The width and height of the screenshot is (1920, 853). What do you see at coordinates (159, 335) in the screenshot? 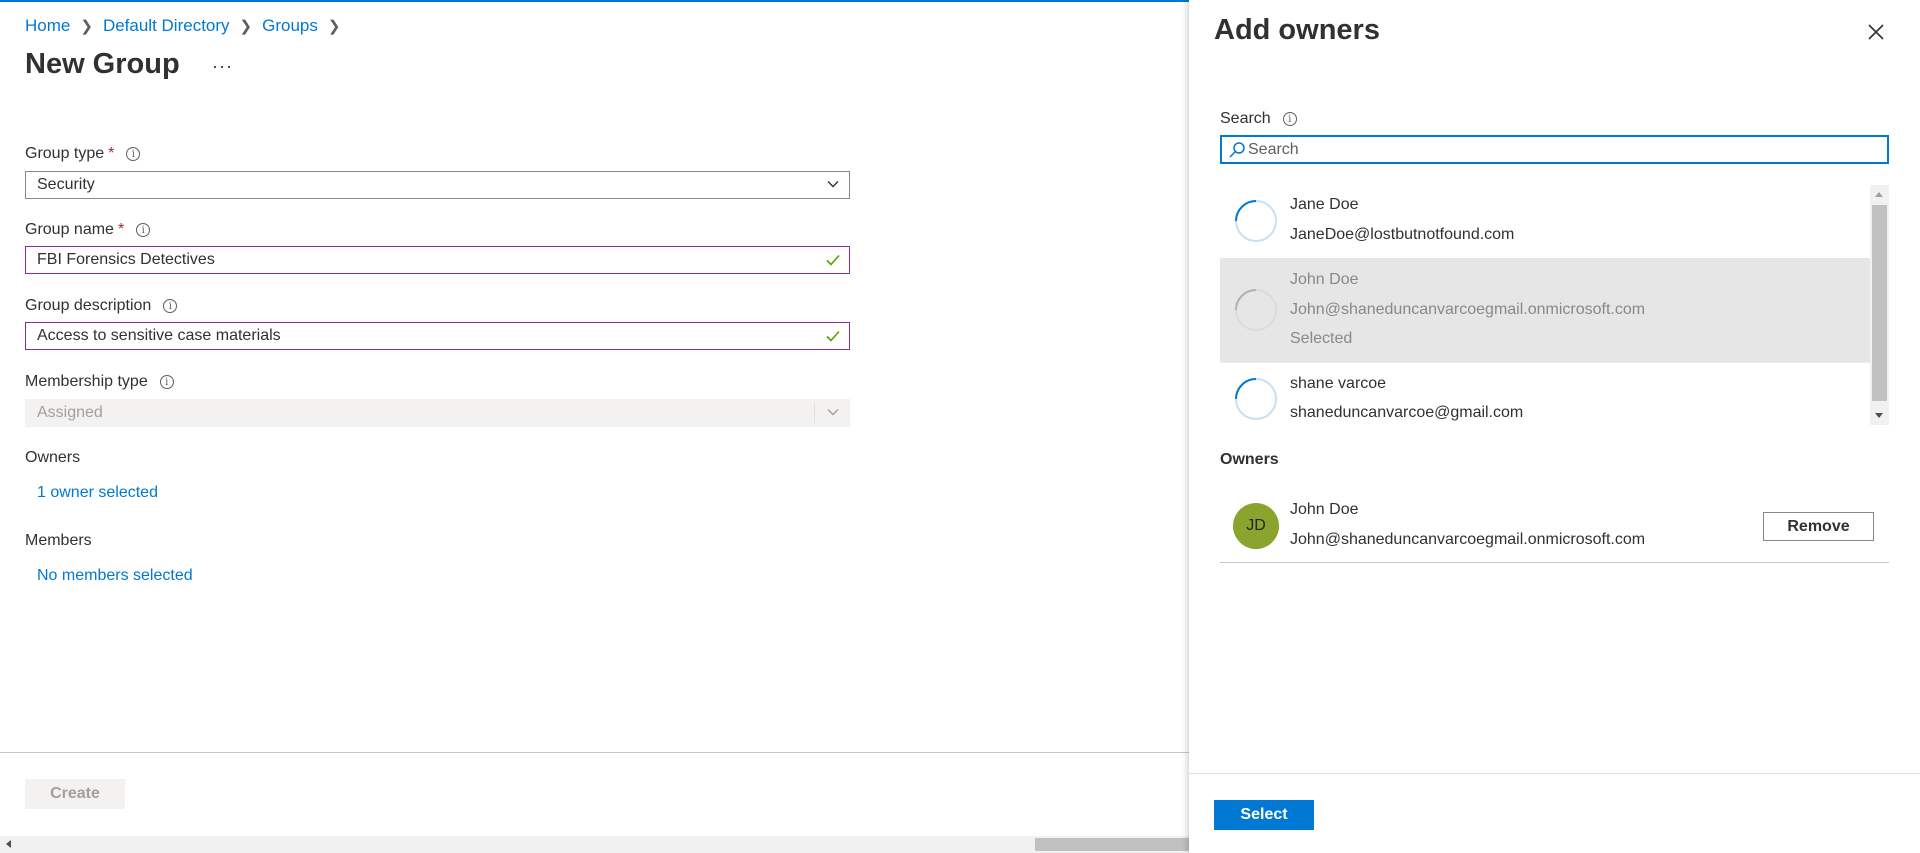
I see `group-description-value: Access to sensitive case materials` at bounding box center [159, 335].